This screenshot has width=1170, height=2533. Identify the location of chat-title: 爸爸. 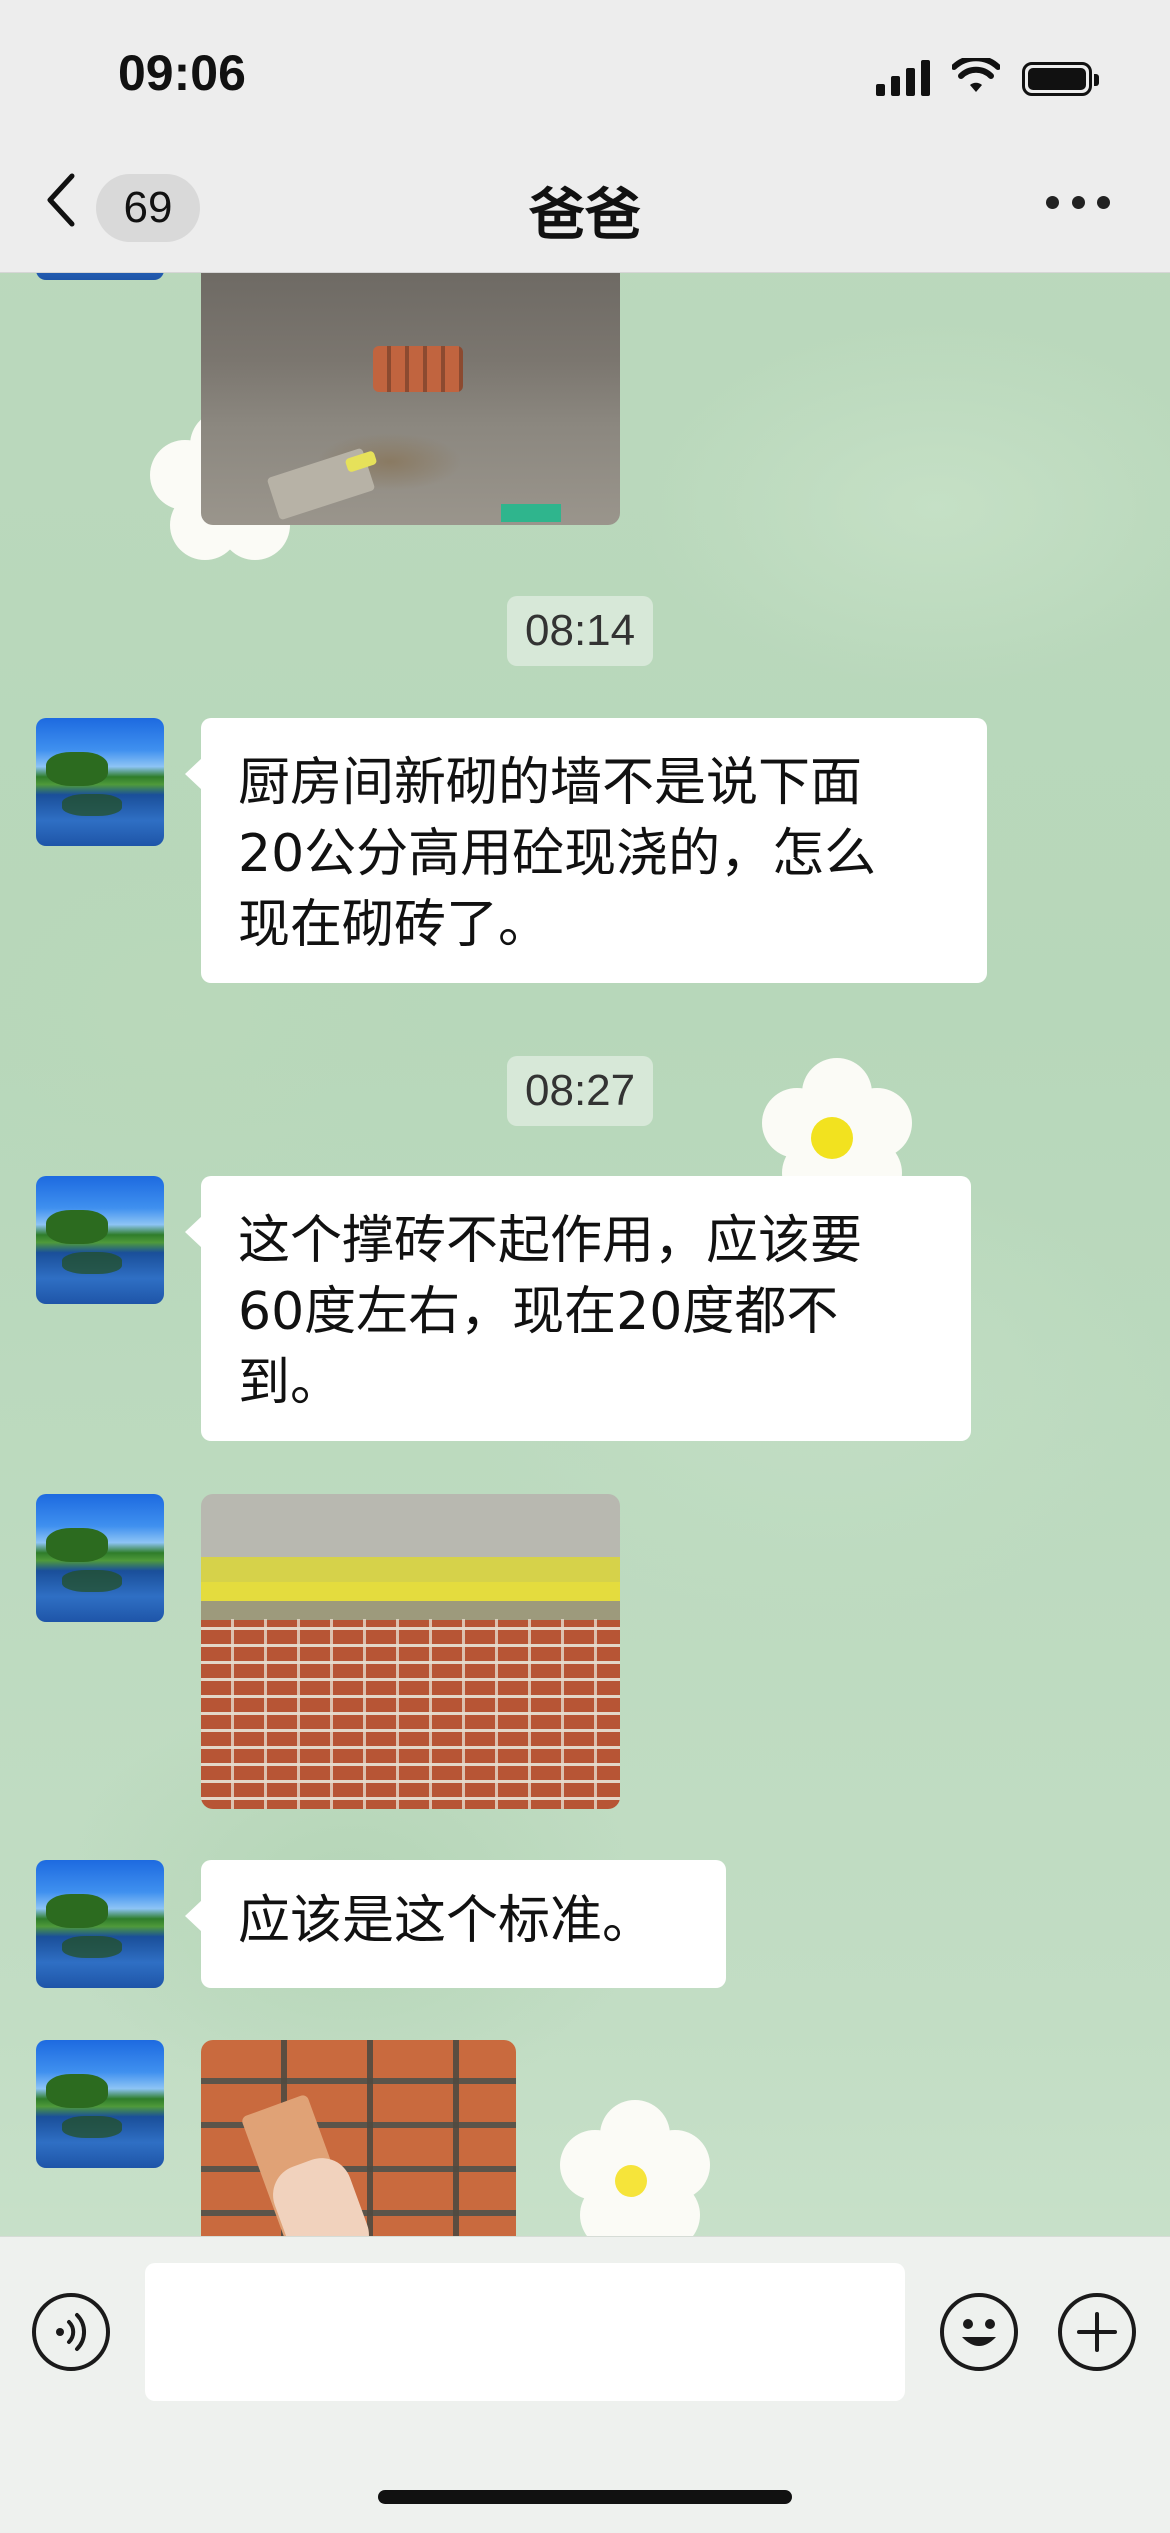
(585, 215).